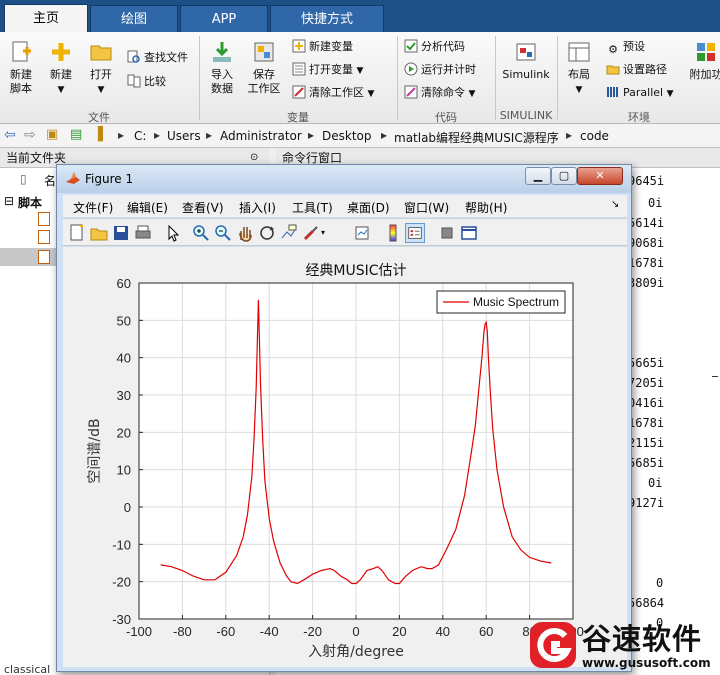  Describe the element at coordinates (203, 207) in the screenshot. I see `menu-view: 查看(V)` at that location.